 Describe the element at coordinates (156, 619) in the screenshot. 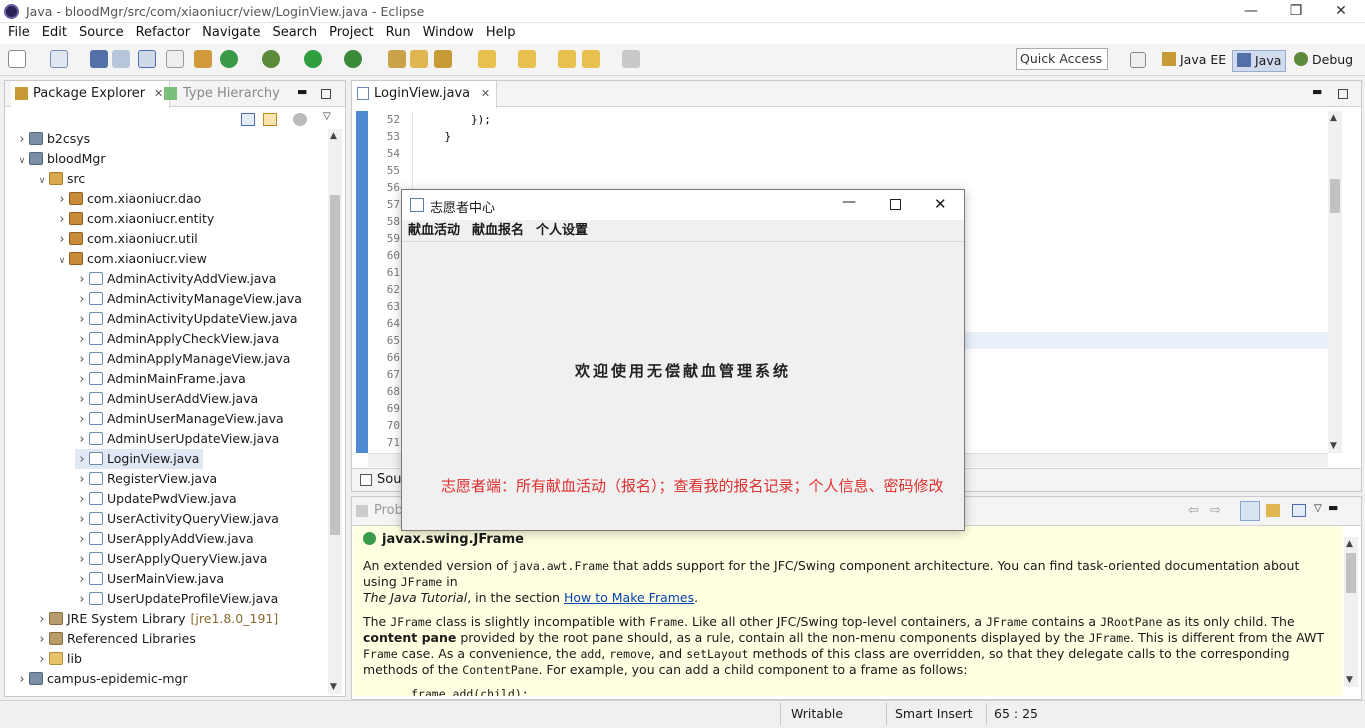

I see `tree-item-lib: › JRE System Library [jre1.8.0_191]` at that location.